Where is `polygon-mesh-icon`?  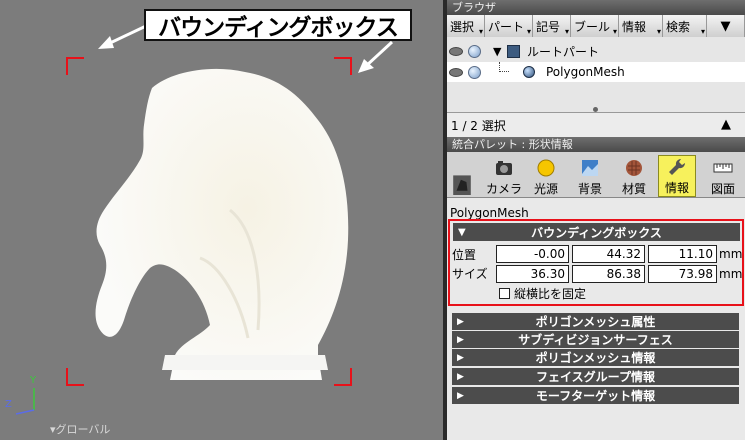 polygon-mesh-icon is located at coordinates (529, 72).